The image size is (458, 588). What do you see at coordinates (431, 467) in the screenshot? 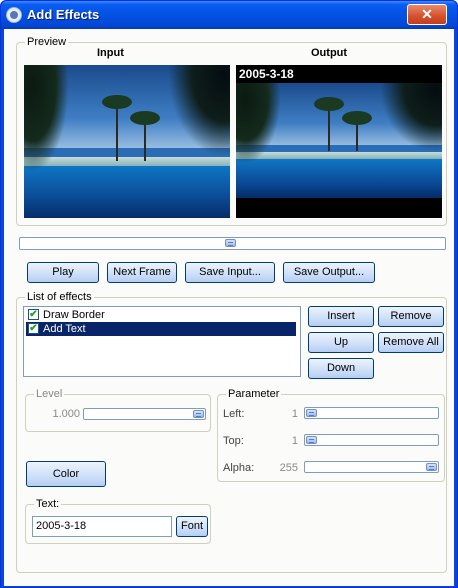
I see `alpha-slider-thumb` at bounding box center [431, 467].